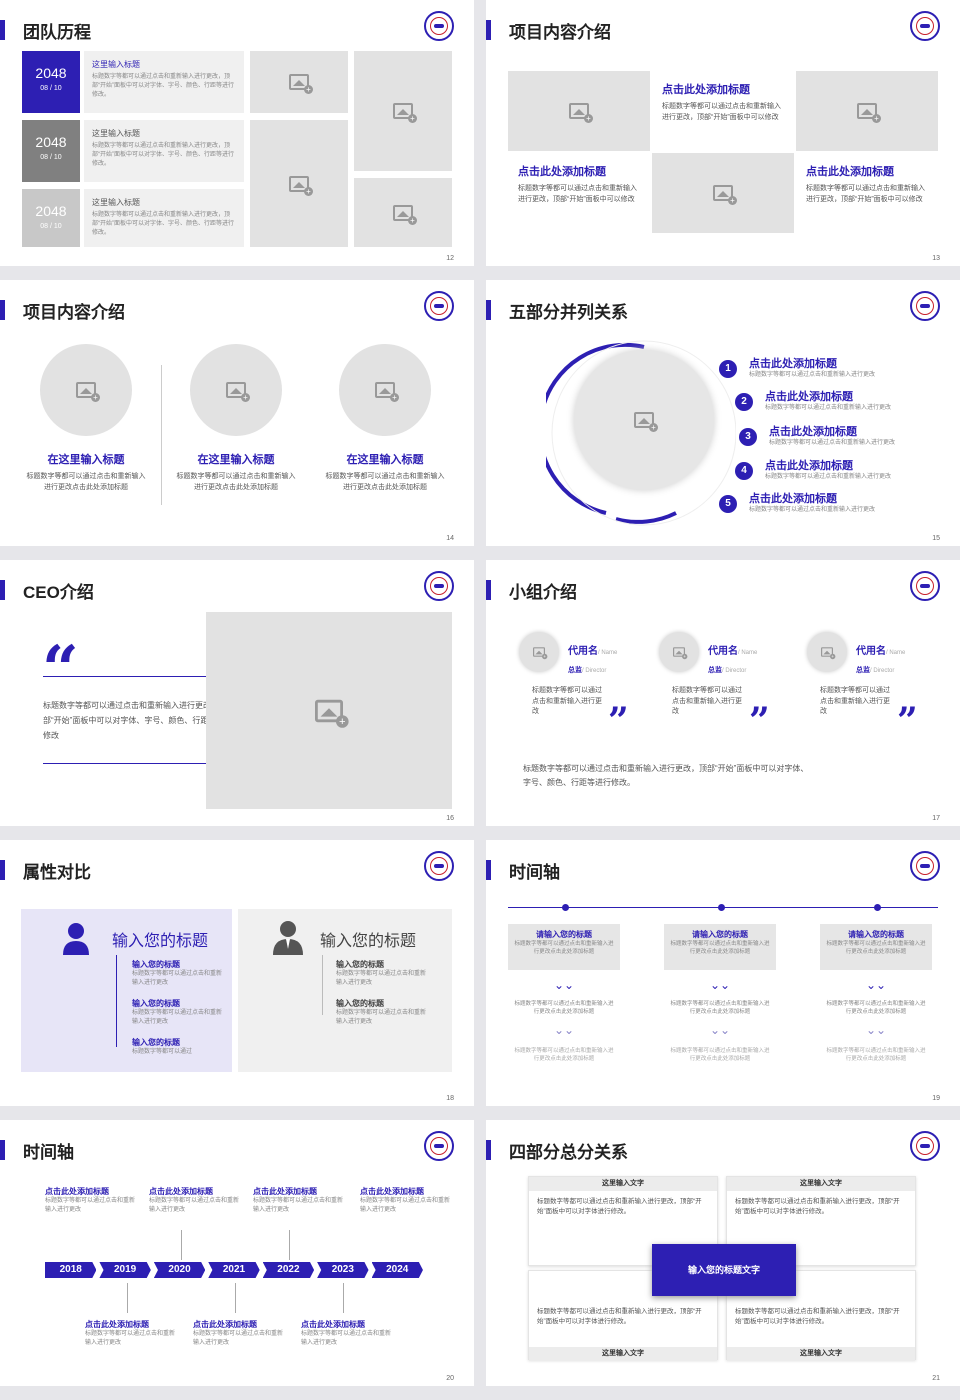  What do you see at coordinates (720, 947) in the screenshot?
I see `timeline-card: 请输入您的标题 标题数字等都可以通过点击和重新输入进行更改点击此处添加标题` at bounding box center [720, 947].